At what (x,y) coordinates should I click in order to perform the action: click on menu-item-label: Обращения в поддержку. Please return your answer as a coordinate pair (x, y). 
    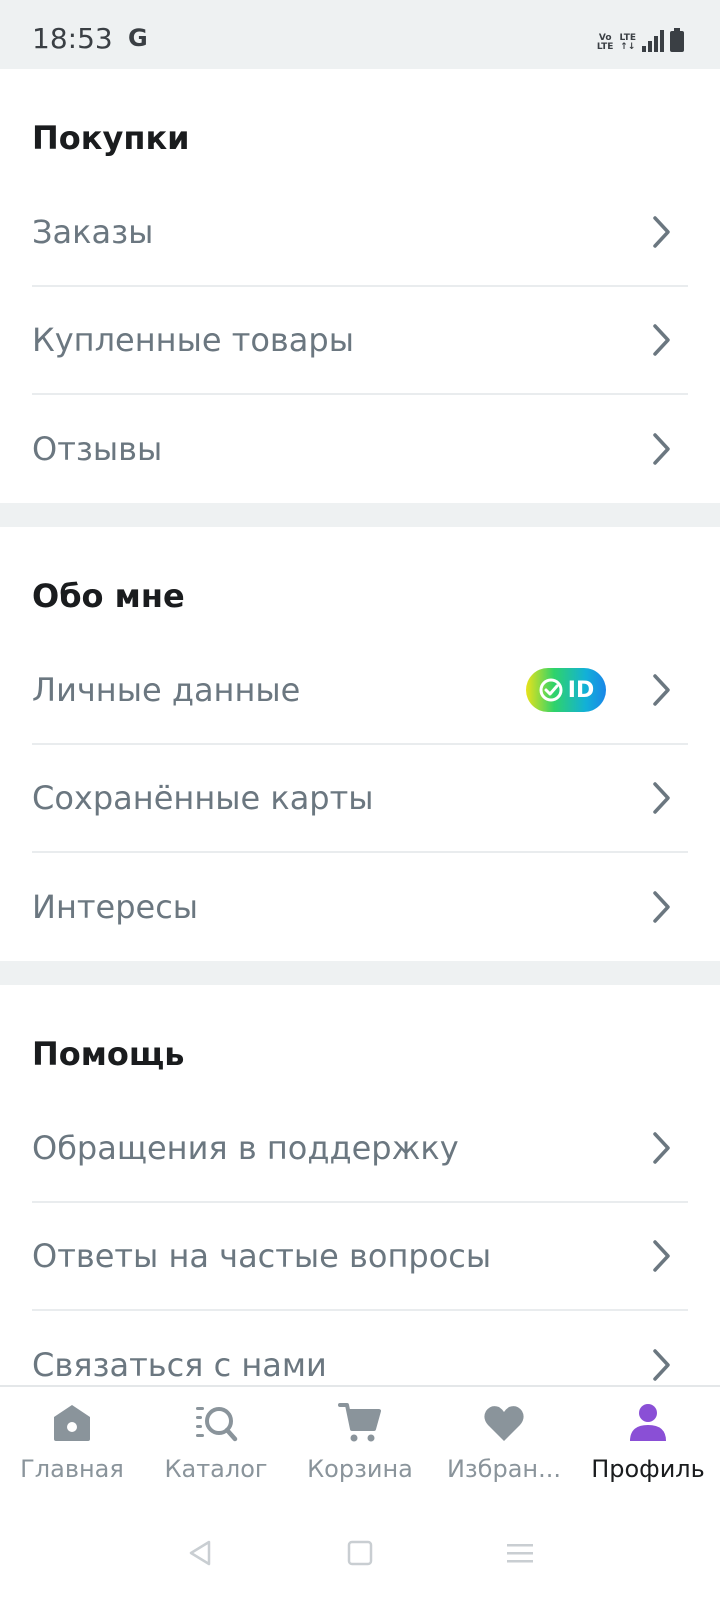
    Looking at the image, I should click on (245, 1148).